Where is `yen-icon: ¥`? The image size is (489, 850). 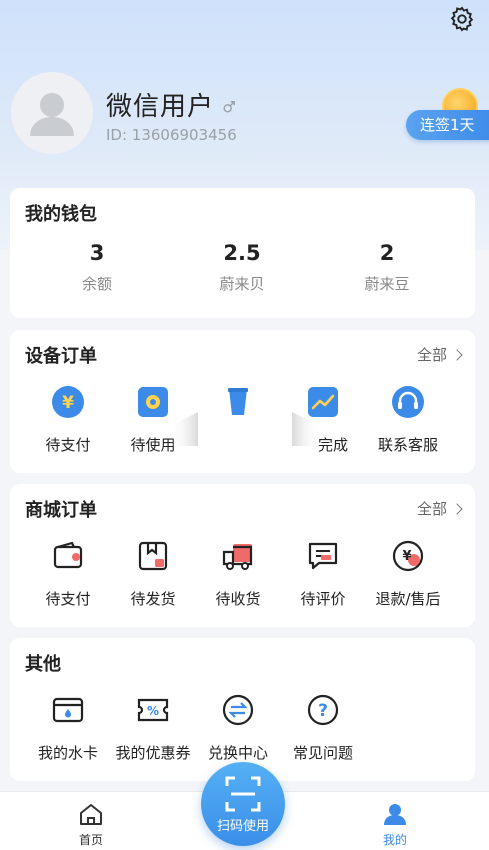
yen-icon: ¥ is located at coordinates (68, 402).